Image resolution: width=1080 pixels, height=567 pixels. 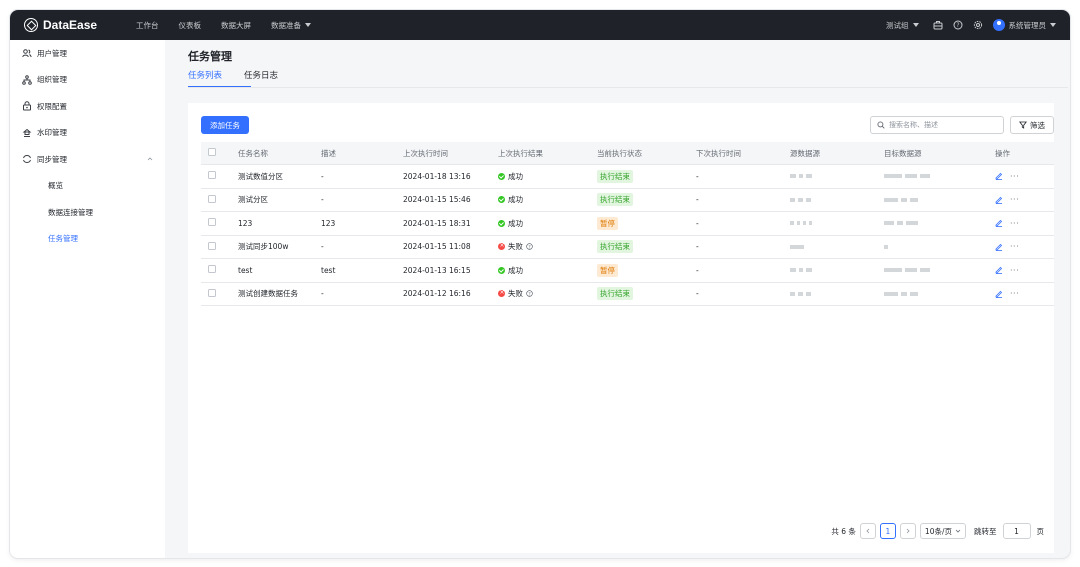 I want to click on chevron-down-icon, so click(x=958, y=531).